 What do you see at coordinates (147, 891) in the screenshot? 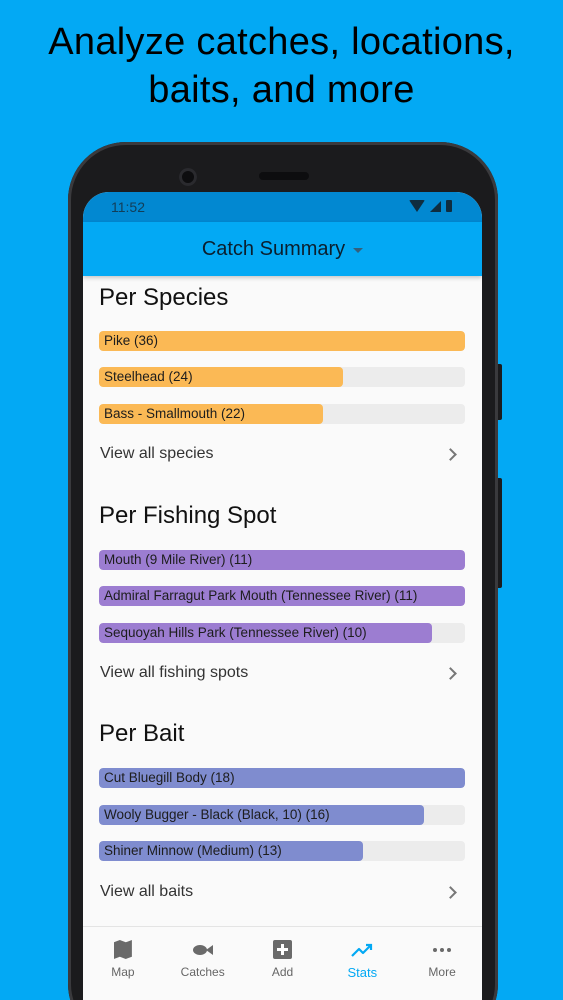
I see `view-all-baits-label: View all baits` at bounding box center [147, 891].